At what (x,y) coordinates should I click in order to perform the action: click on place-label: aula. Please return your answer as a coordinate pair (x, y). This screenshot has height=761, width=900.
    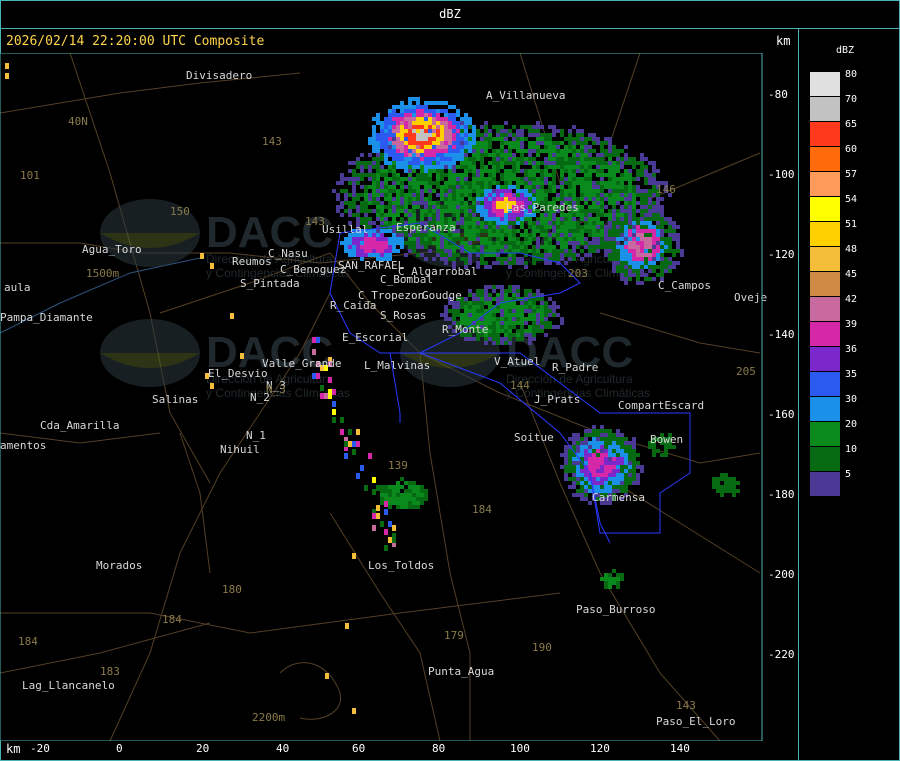
    Looking at the image, I should click on (17, 287).